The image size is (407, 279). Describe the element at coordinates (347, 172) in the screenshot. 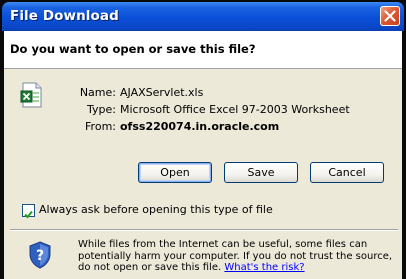

I see `cancel-button: Cancel` at that location.